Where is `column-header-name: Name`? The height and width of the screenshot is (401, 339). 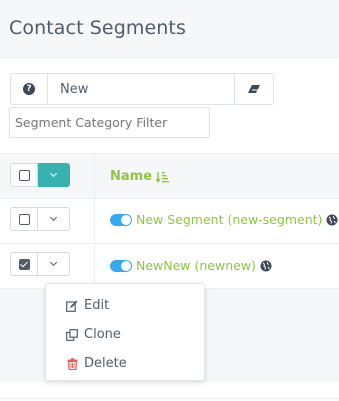
column-header-name: Name is located at coordinates (140, 176).